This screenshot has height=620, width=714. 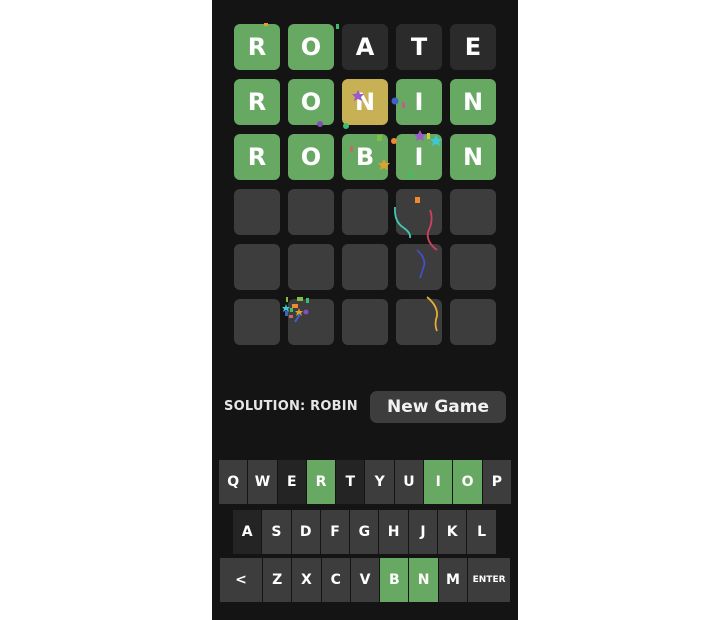 What do you see at coordinates (496, 482) in the screenshot?
I see `key-p: P` at bounding box center [496, 482].